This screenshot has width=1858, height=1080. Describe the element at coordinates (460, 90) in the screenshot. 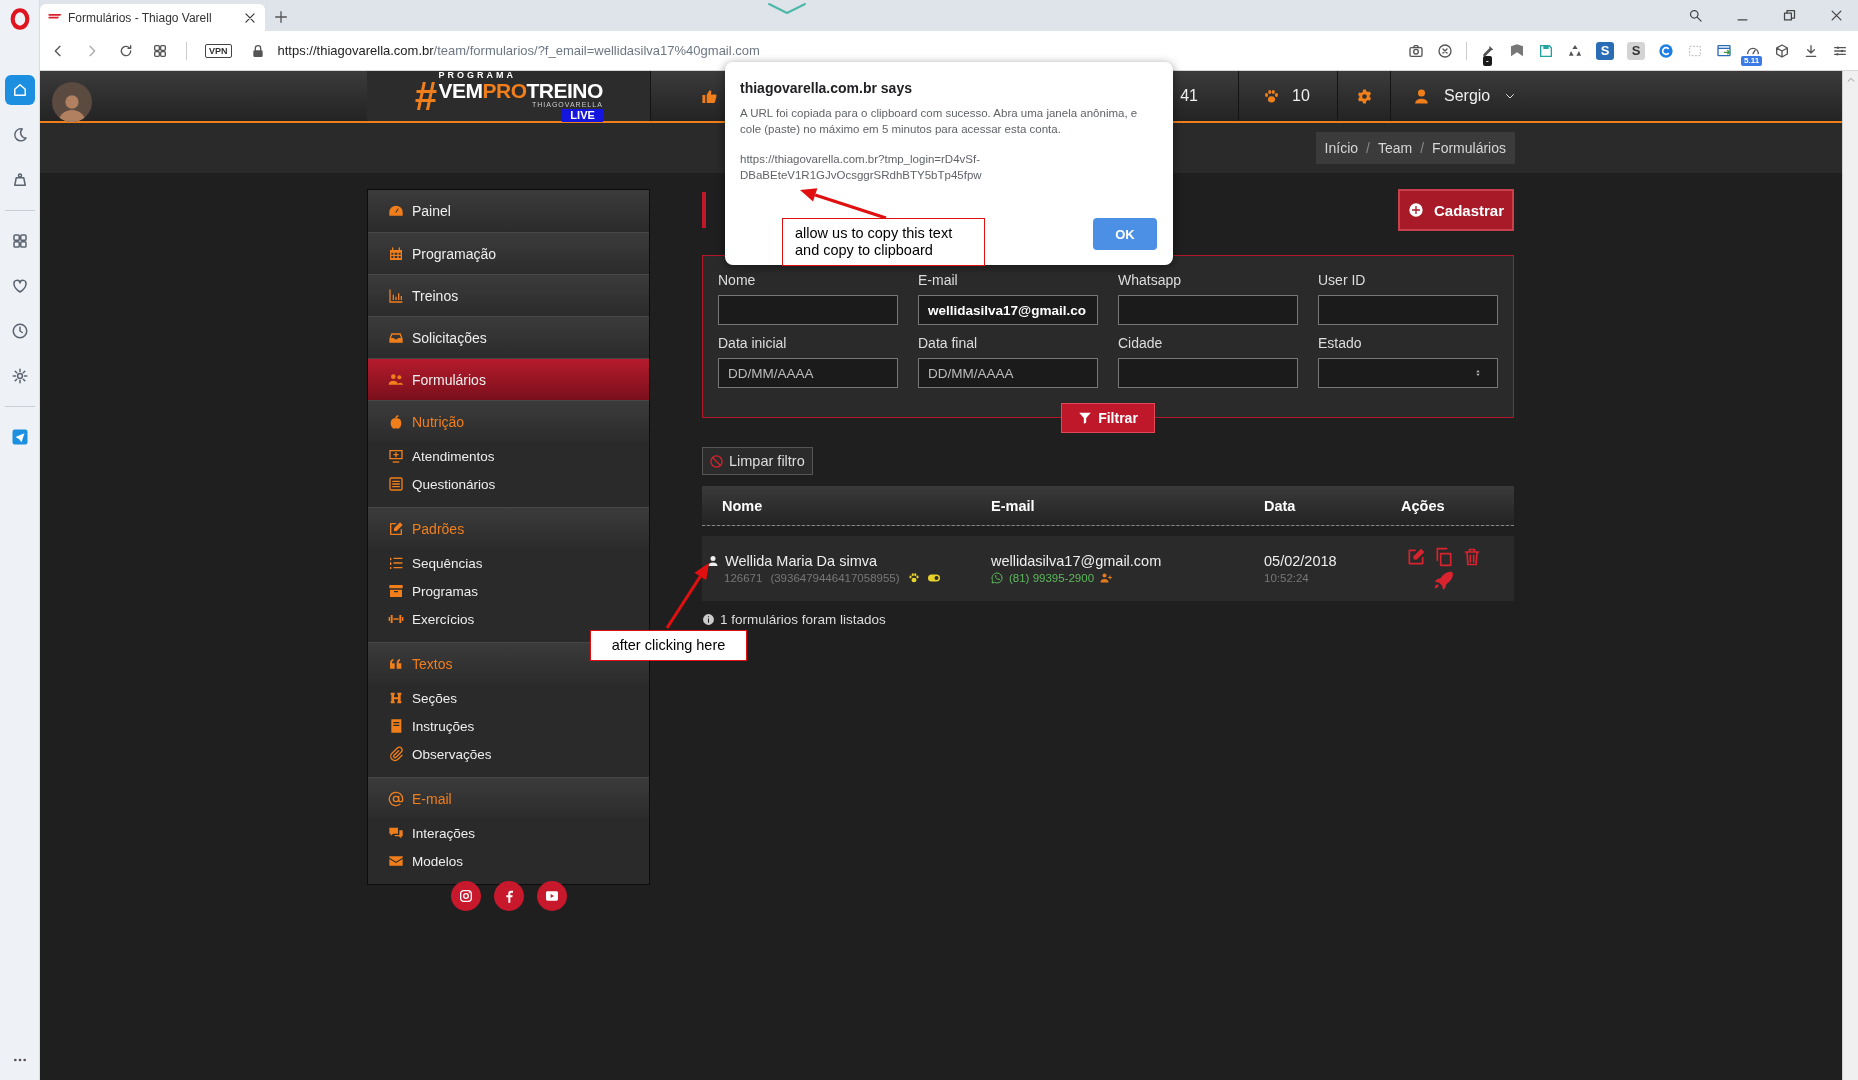

I see `logo-word: VEM` at that location.